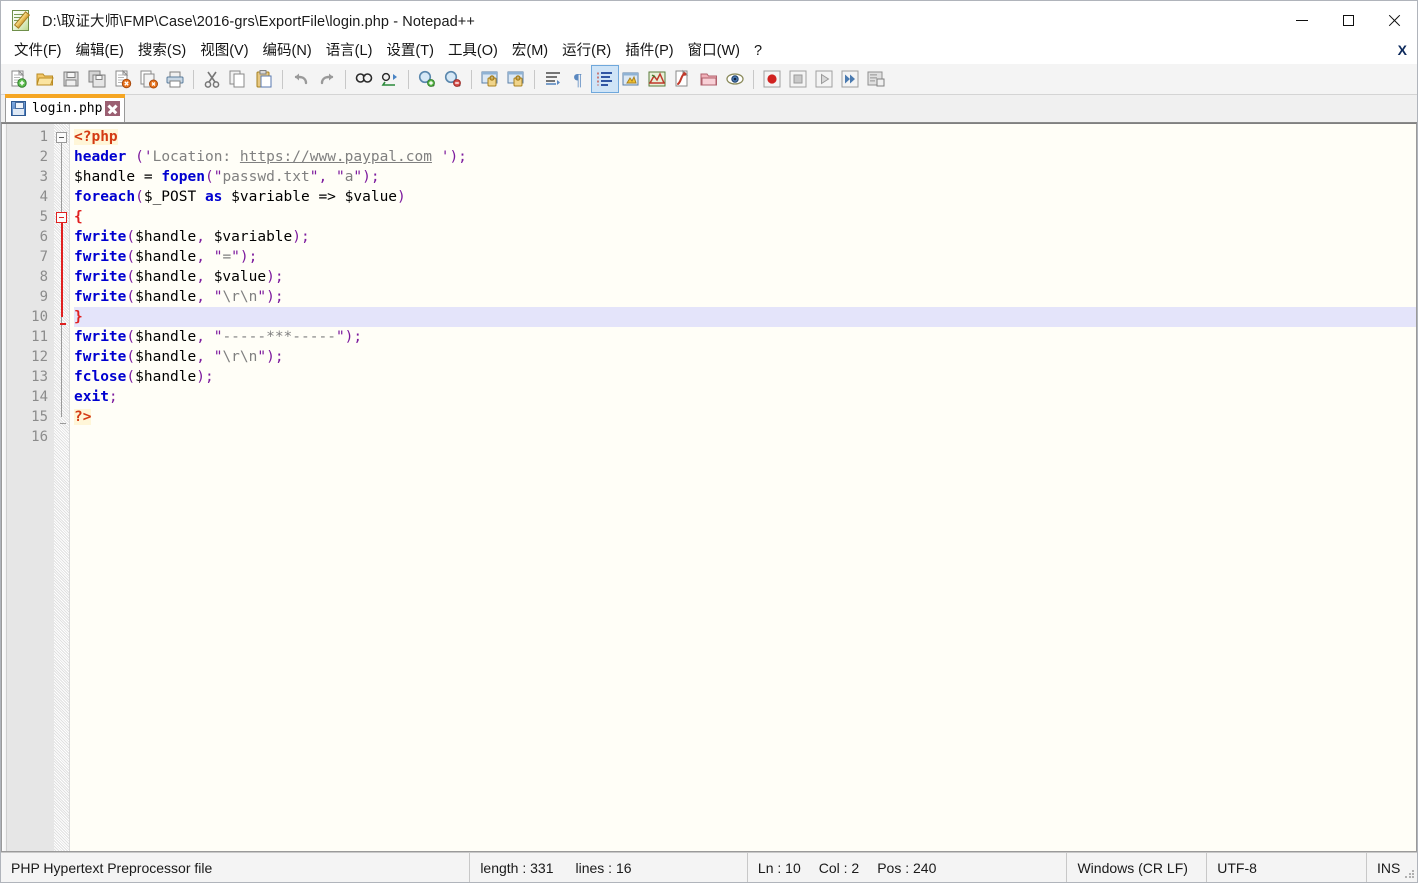 Image resolution: width=1418 pixels, height=883 pixels. I want to click on macro-record-icon, so click(772, 79).